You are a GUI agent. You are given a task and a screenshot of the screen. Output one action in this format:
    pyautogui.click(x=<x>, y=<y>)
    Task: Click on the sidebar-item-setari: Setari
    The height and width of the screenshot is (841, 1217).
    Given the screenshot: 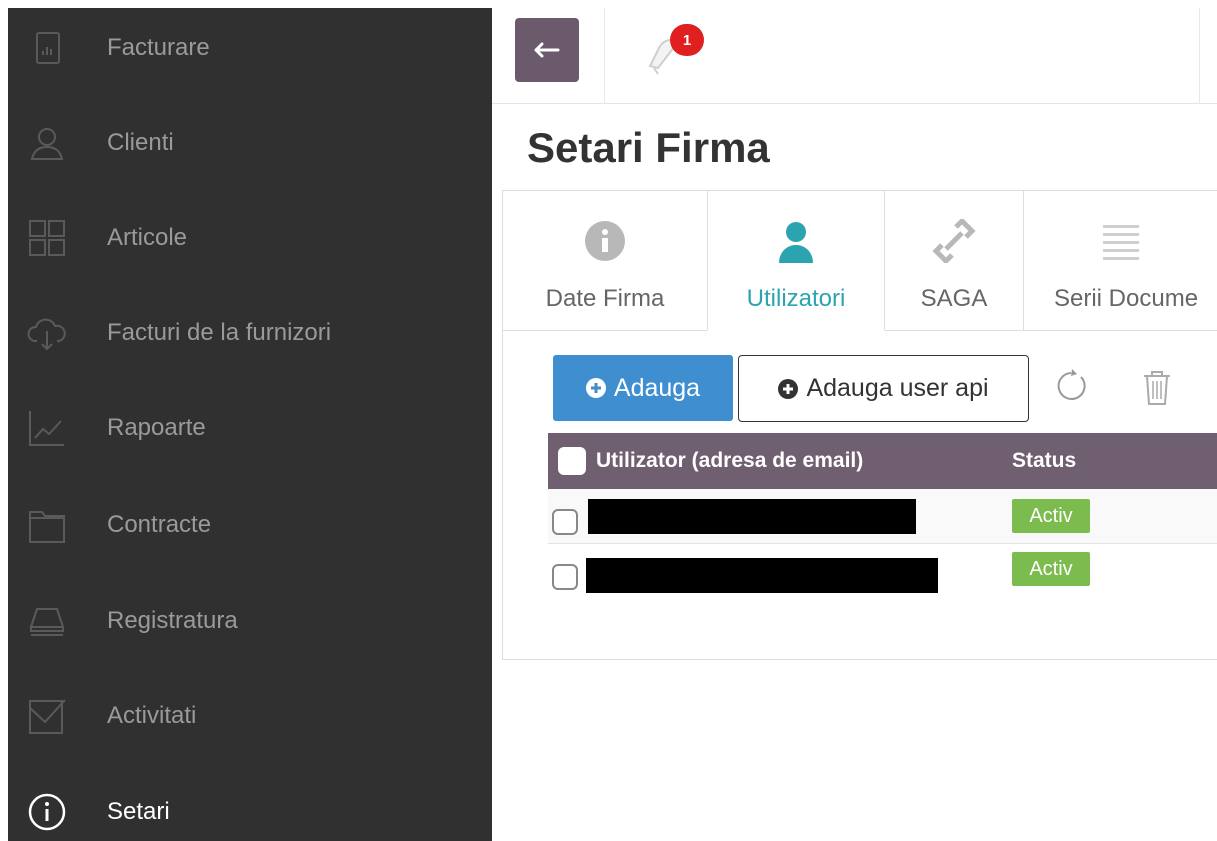 What is the action you would take?
    pyautogui.click(x=250, y=806)
    